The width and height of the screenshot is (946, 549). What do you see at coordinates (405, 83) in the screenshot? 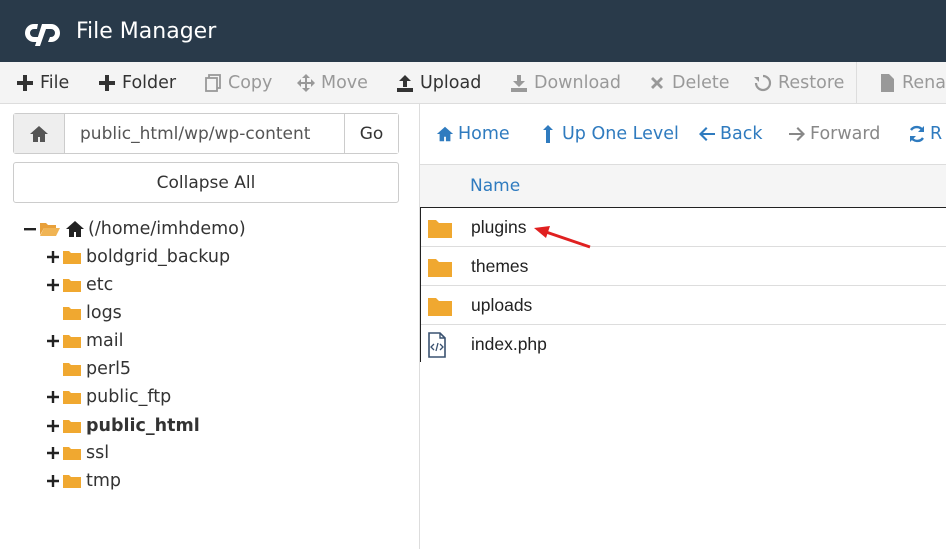
I see `upload-icon` at bounding box center [405, 83].